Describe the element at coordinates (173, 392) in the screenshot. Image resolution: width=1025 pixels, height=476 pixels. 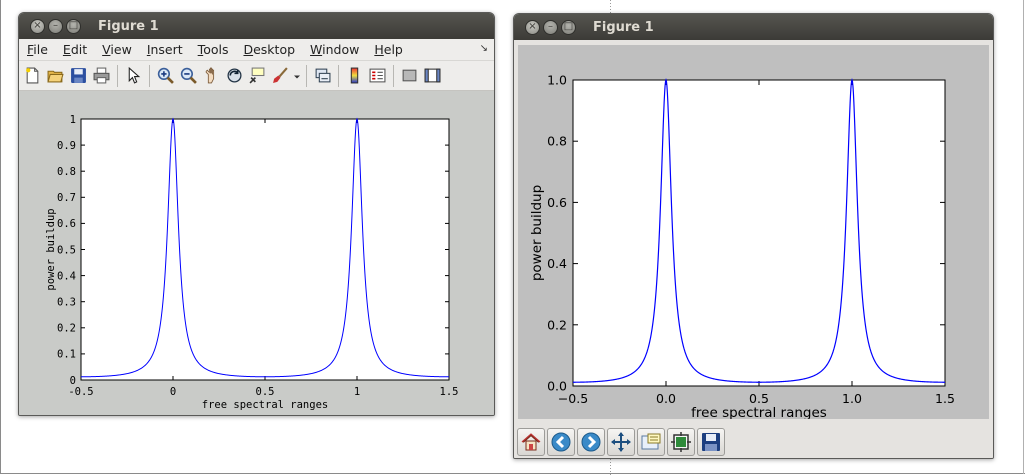
I see `x-tick-label: 0` at that location.